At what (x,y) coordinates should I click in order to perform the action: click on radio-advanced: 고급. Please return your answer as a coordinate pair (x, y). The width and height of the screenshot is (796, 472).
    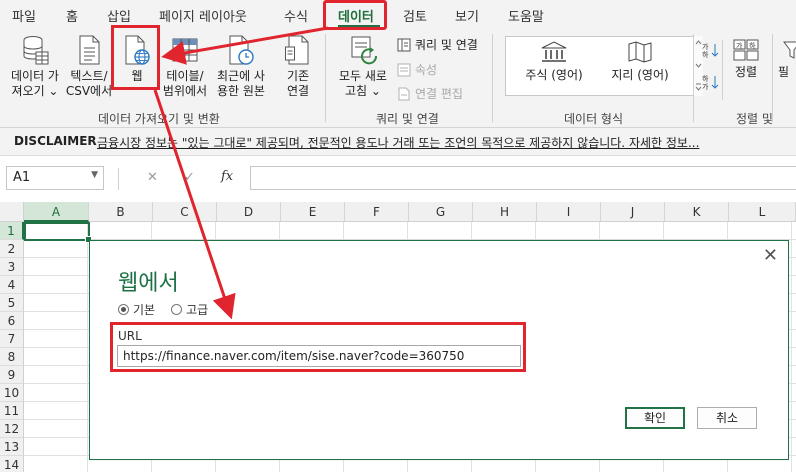
    Looking at the image, I should click on (189, 309).